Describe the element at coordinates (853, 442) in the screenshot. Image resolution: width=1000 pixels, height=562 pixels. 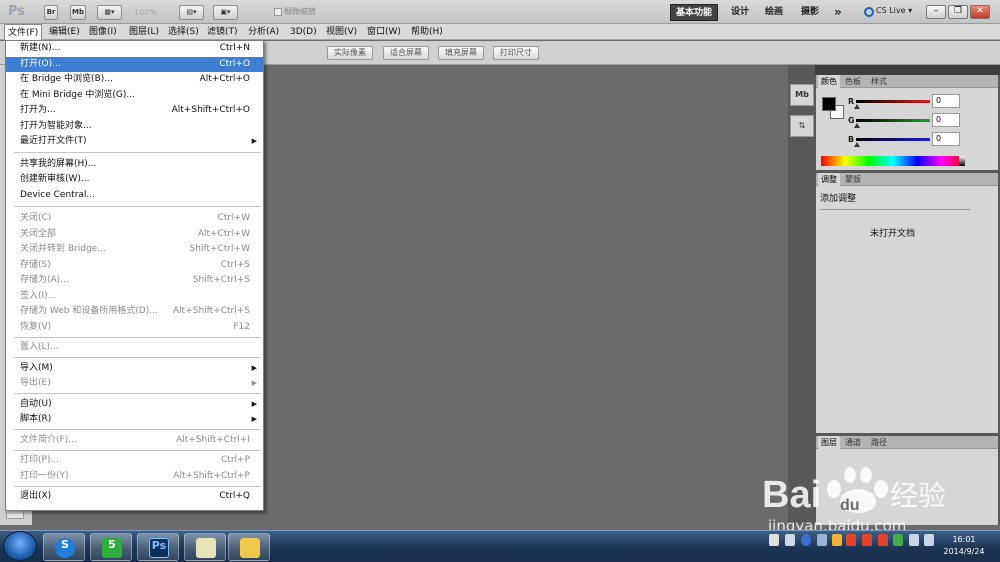
I see `tab-channels: 通道` at that location.